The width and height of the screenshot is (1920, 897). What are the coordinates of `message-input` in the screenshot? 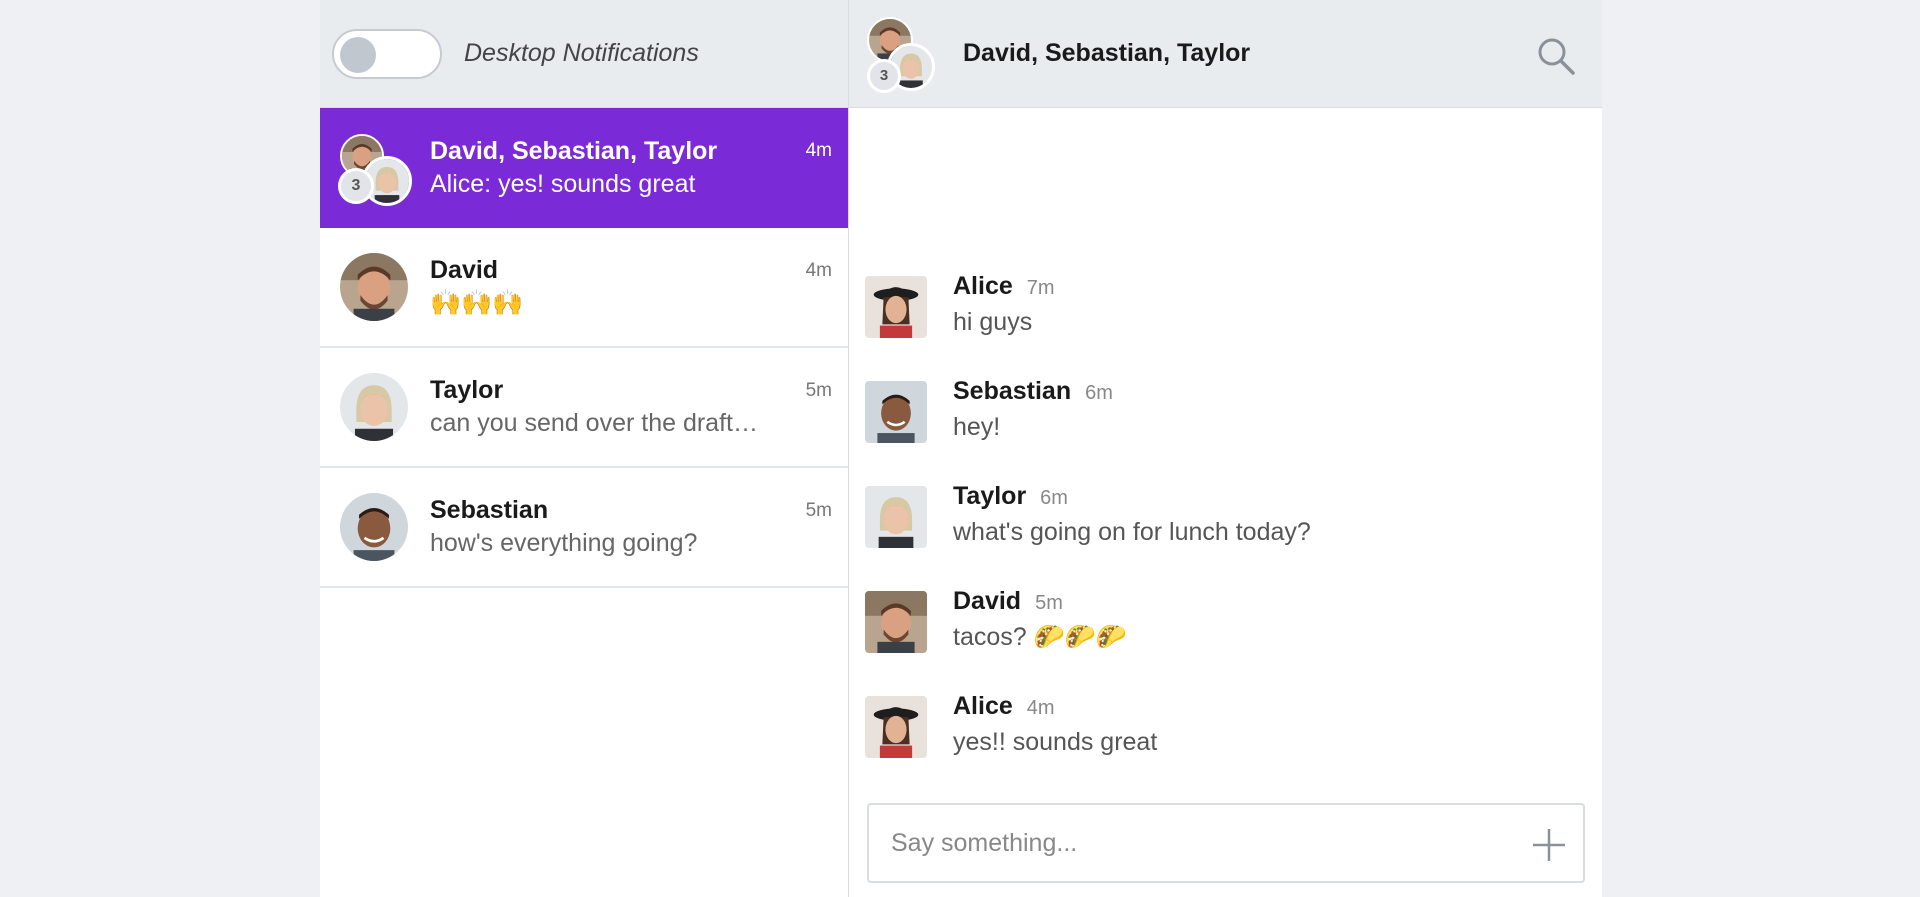 It's located at (1191, 843).